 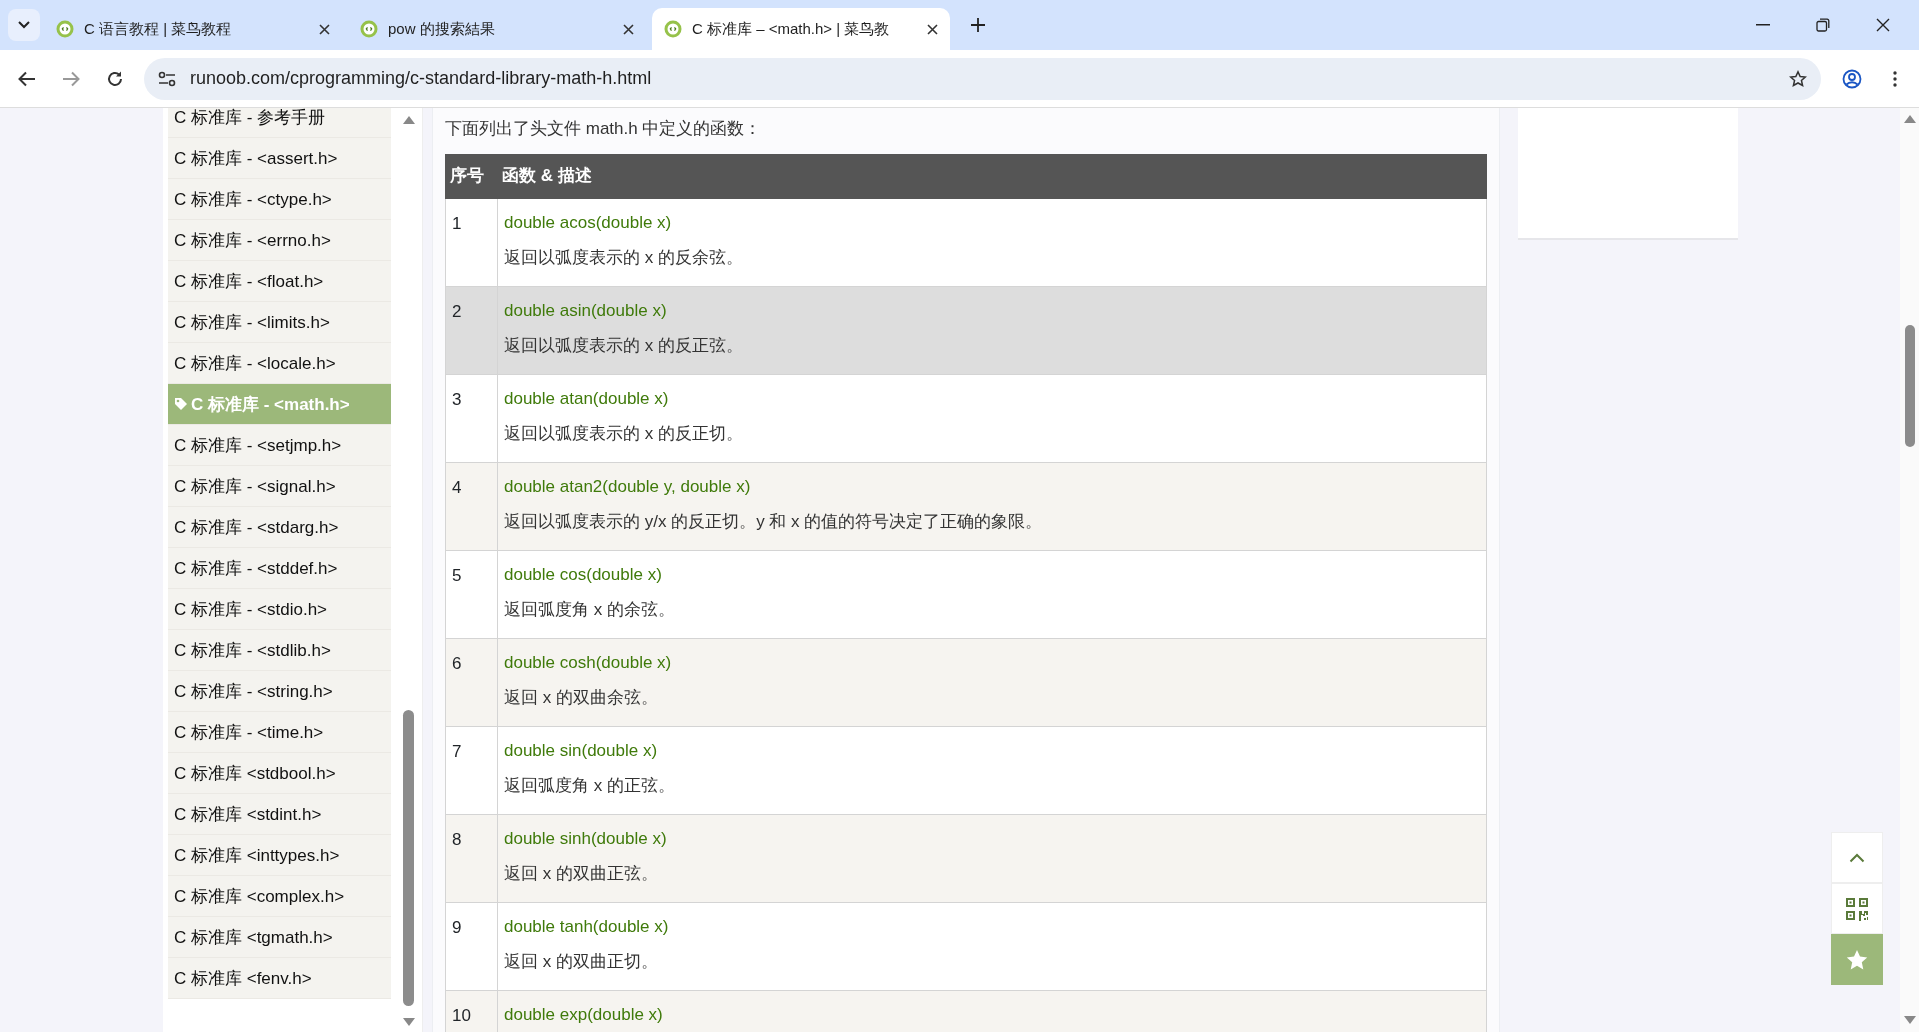 What do you see at coordinates (279, 691) in the screenshot?
I see `sidebar-item: C 标准库 - <string.h>` at bounding box center [279, 691].